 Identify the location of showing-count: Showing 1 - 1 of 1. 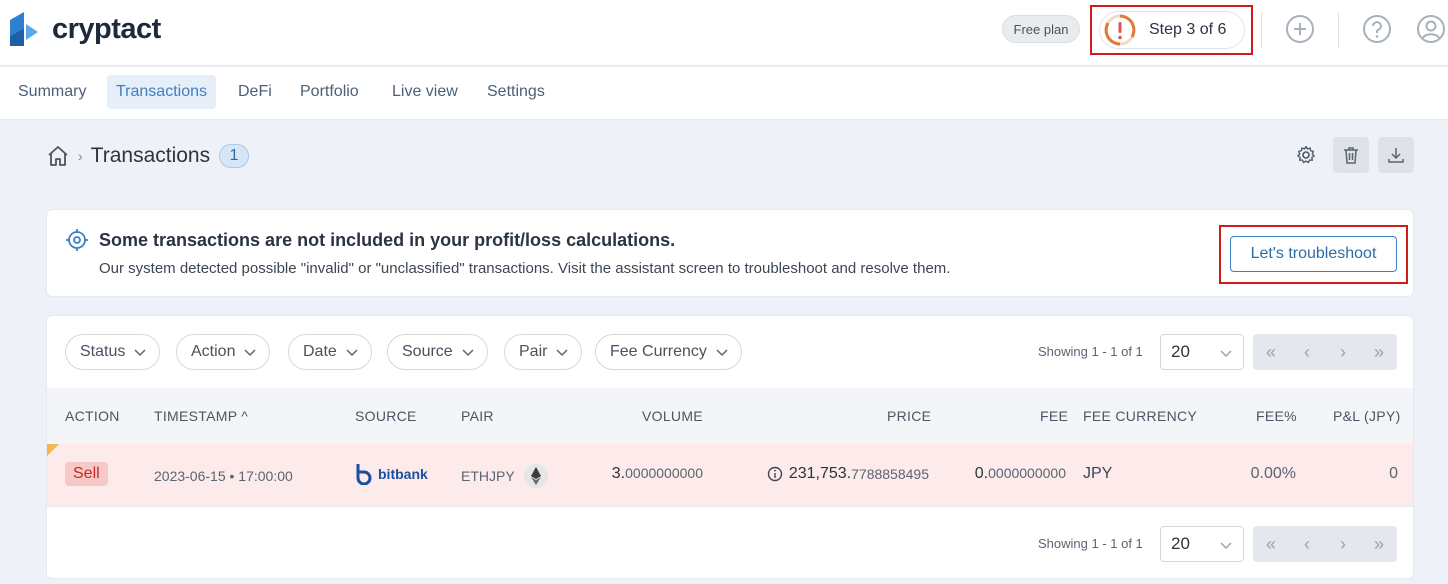
(1090, 351).